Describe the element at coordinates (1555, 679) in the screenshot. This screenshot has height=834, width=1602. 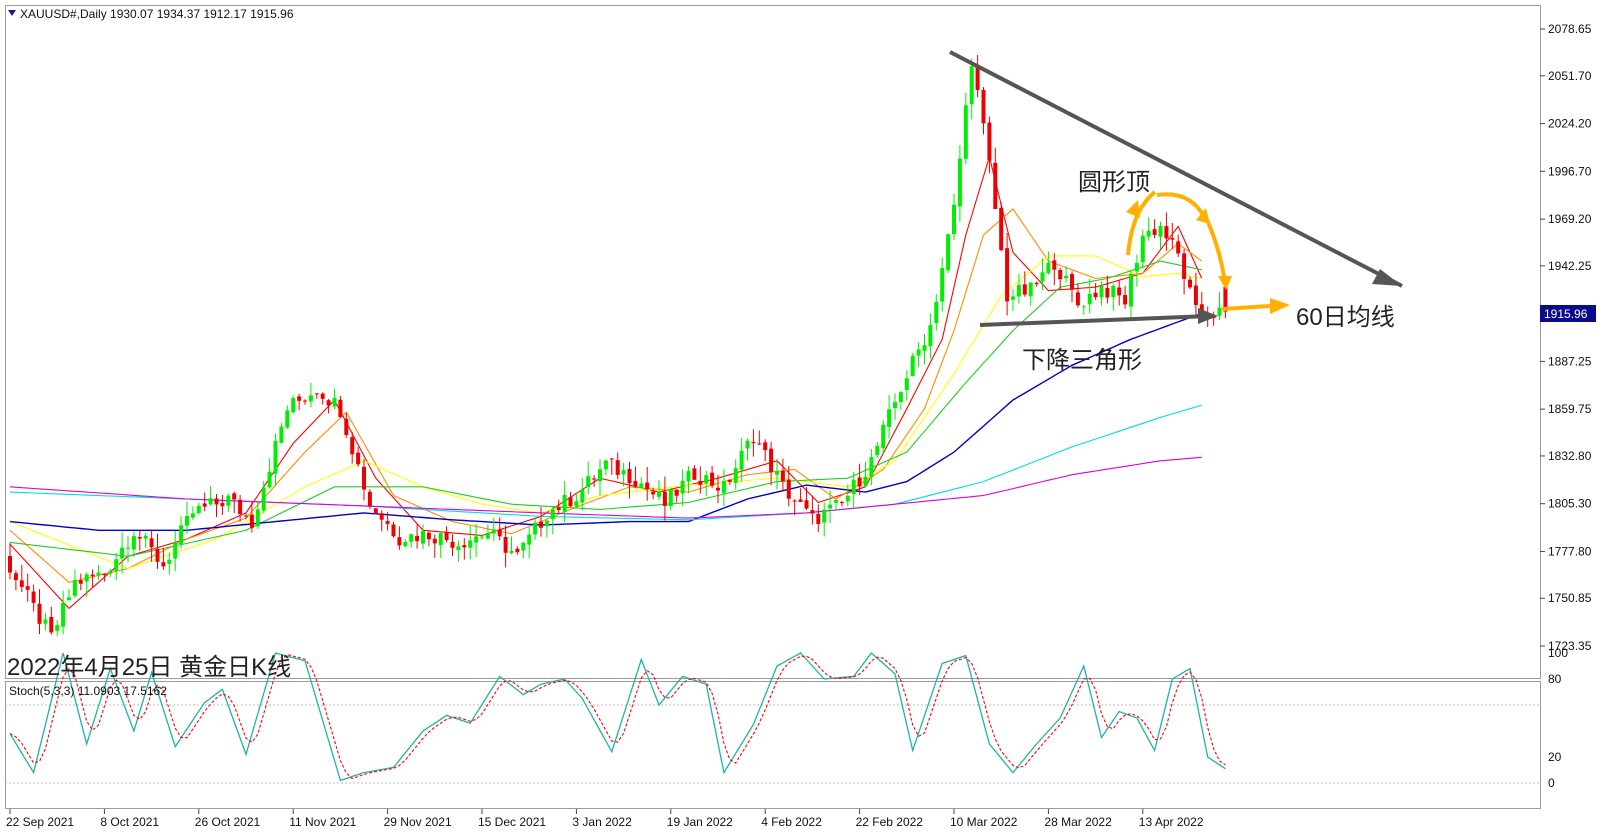
I see `stoch-tick-label: 80` at that location.